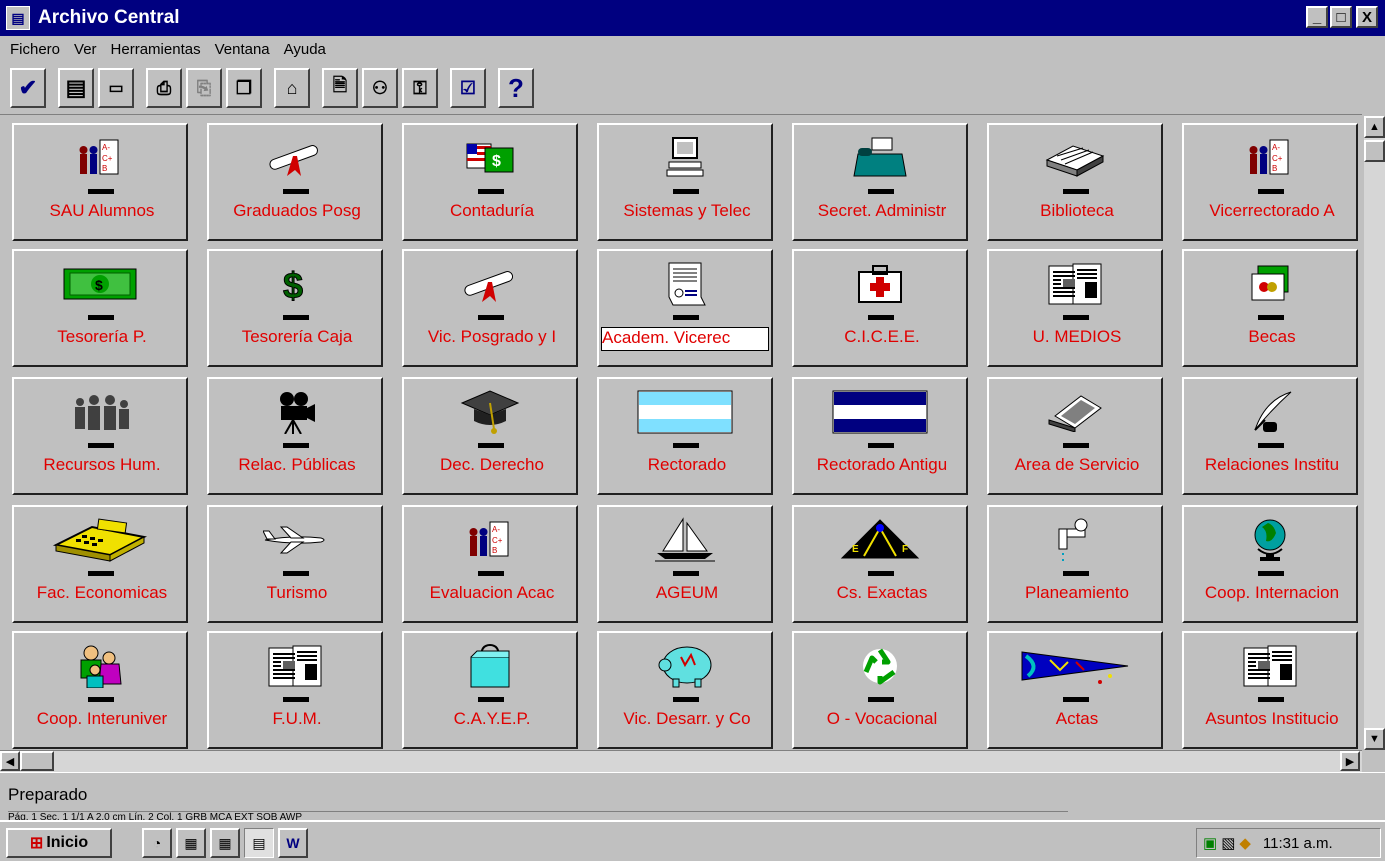 The width and height of the screenshot is (1385, 861). I want to click on check-icon: ✔, so click(28, 88).